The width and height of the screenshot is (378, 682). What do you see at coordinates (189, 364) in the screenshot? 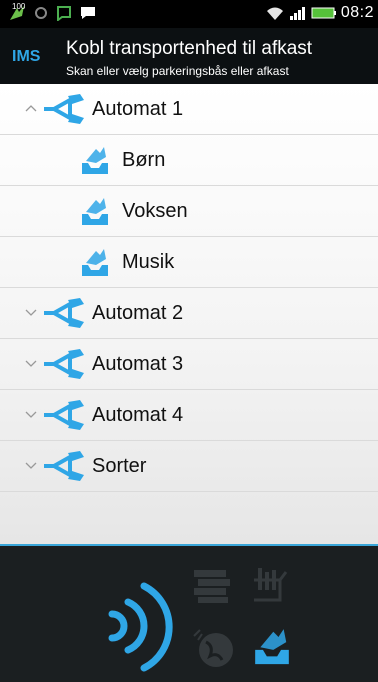
I see `tree-item-automat-3: Automat 3` at bounding box center [189, 364].